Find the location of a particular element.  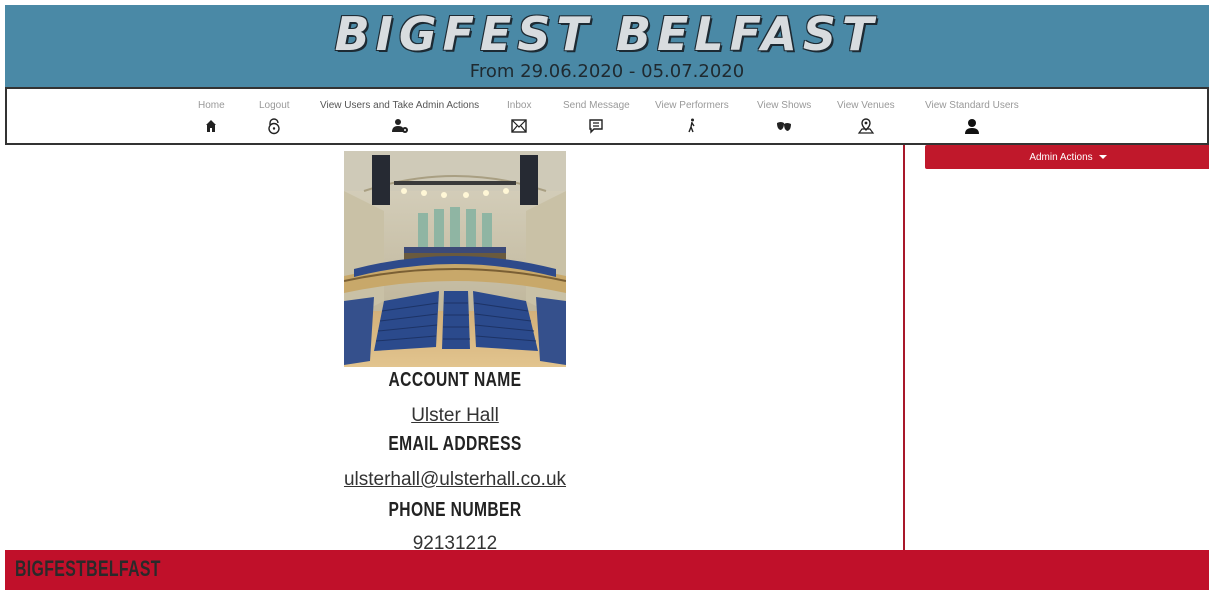

nav-logout: Logout is located at coordinates (274, 117).